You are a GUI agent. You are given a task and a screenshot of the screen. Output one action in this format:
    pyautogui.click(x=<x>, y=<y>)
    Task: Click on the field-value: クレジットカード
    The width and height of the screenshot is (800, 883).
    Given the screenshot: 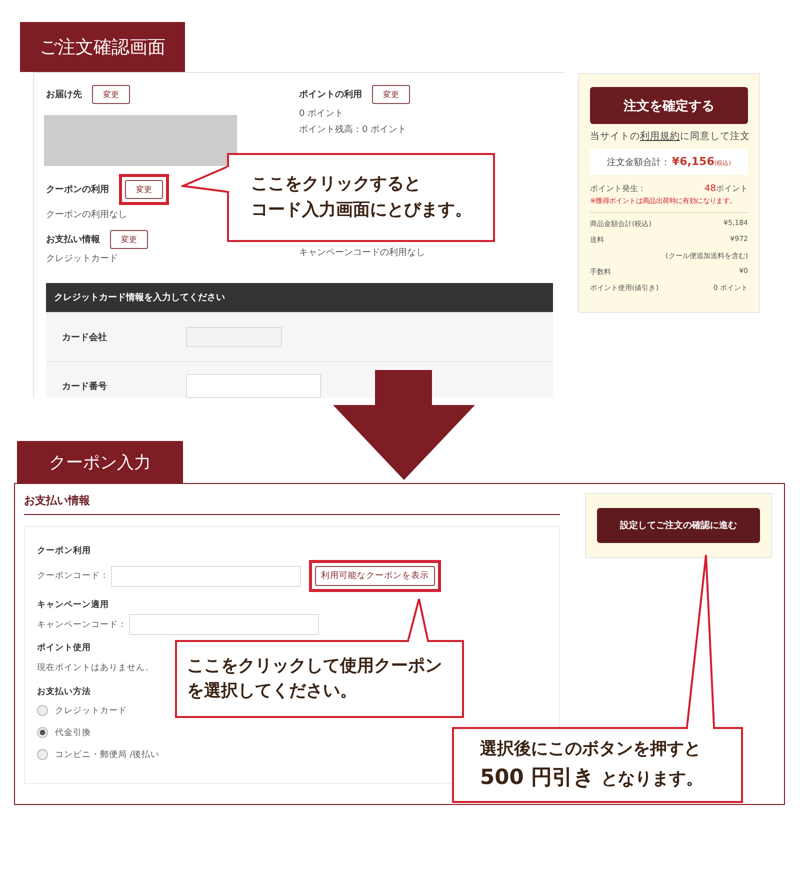 What is the action you would take?
    pyautogui.click(x=82, y=259)
    